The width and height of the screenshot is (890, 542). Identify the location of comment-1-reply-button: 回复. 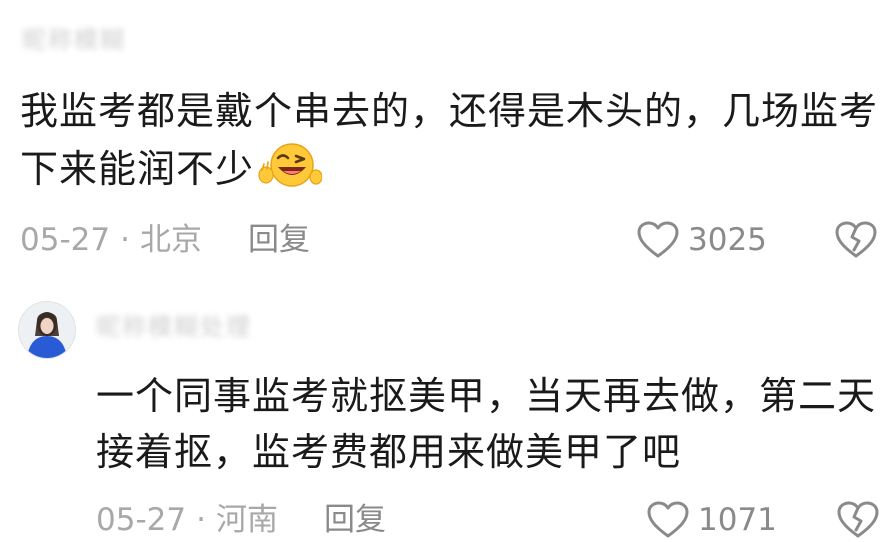
(279, 240).